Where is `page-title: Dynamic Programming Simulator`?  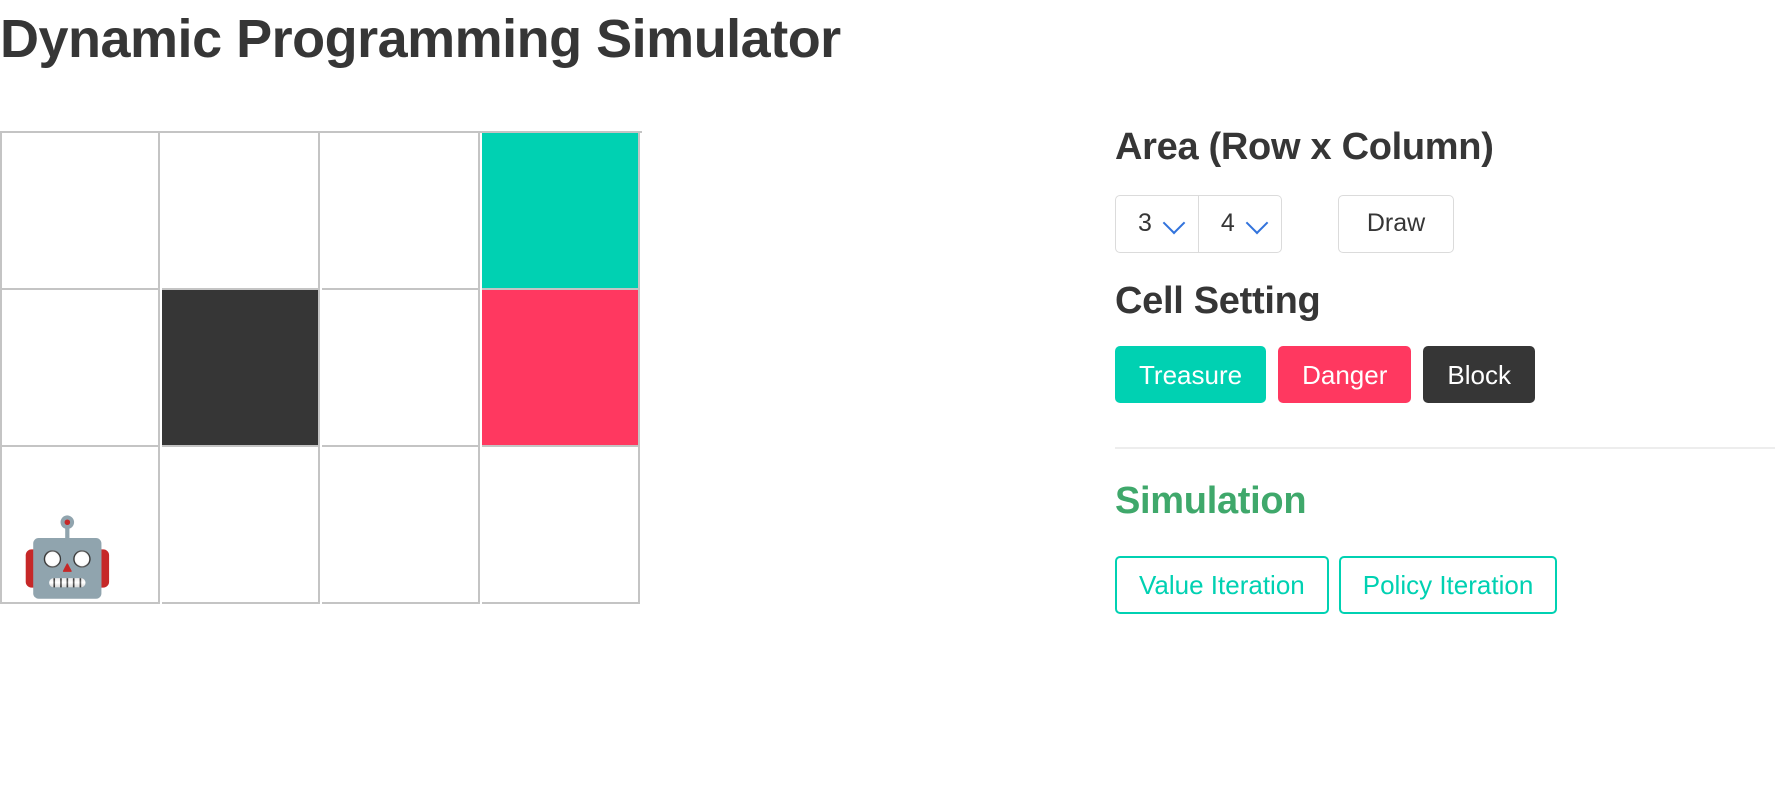
page-title: Dynamic Programming Simulator is located at coordinates (420, 39).